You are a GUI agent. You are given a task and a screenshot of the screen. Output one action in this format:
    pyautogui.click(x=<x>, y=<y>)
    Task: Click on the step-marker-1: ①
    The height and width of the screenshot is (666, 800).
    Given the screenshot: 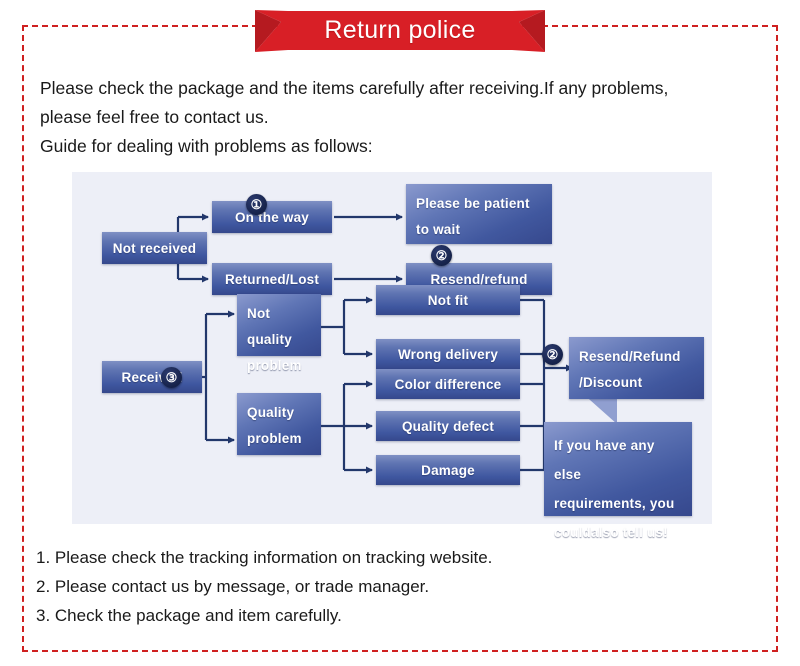 What is the action you would take?
    pyautogui.click(x=256, y=204)
    